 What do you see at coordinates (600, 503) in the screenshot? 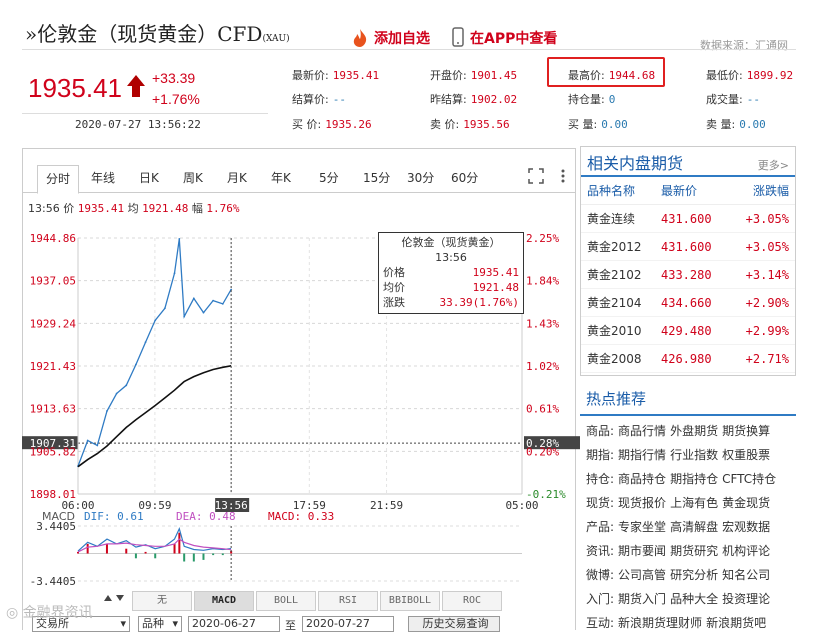
I see `hot-row-key: 现货:` at bounding box center [600, 503].